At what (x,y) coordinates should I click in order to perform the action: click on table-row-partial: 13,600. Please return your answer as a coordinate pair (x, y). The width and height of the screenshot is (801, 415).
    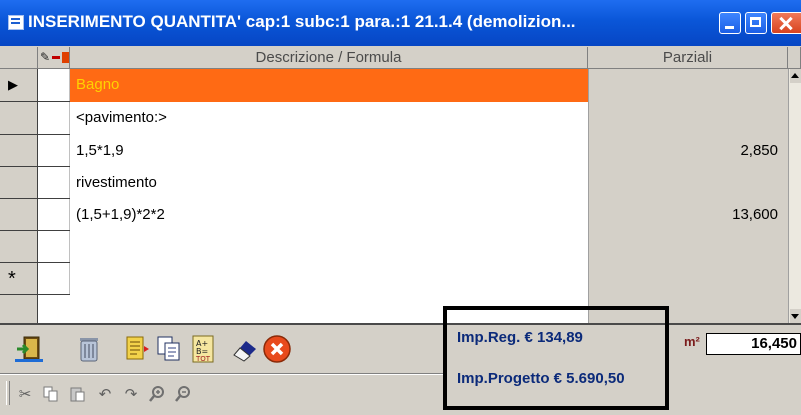
    Looking at the image, I should click on (688, 214).